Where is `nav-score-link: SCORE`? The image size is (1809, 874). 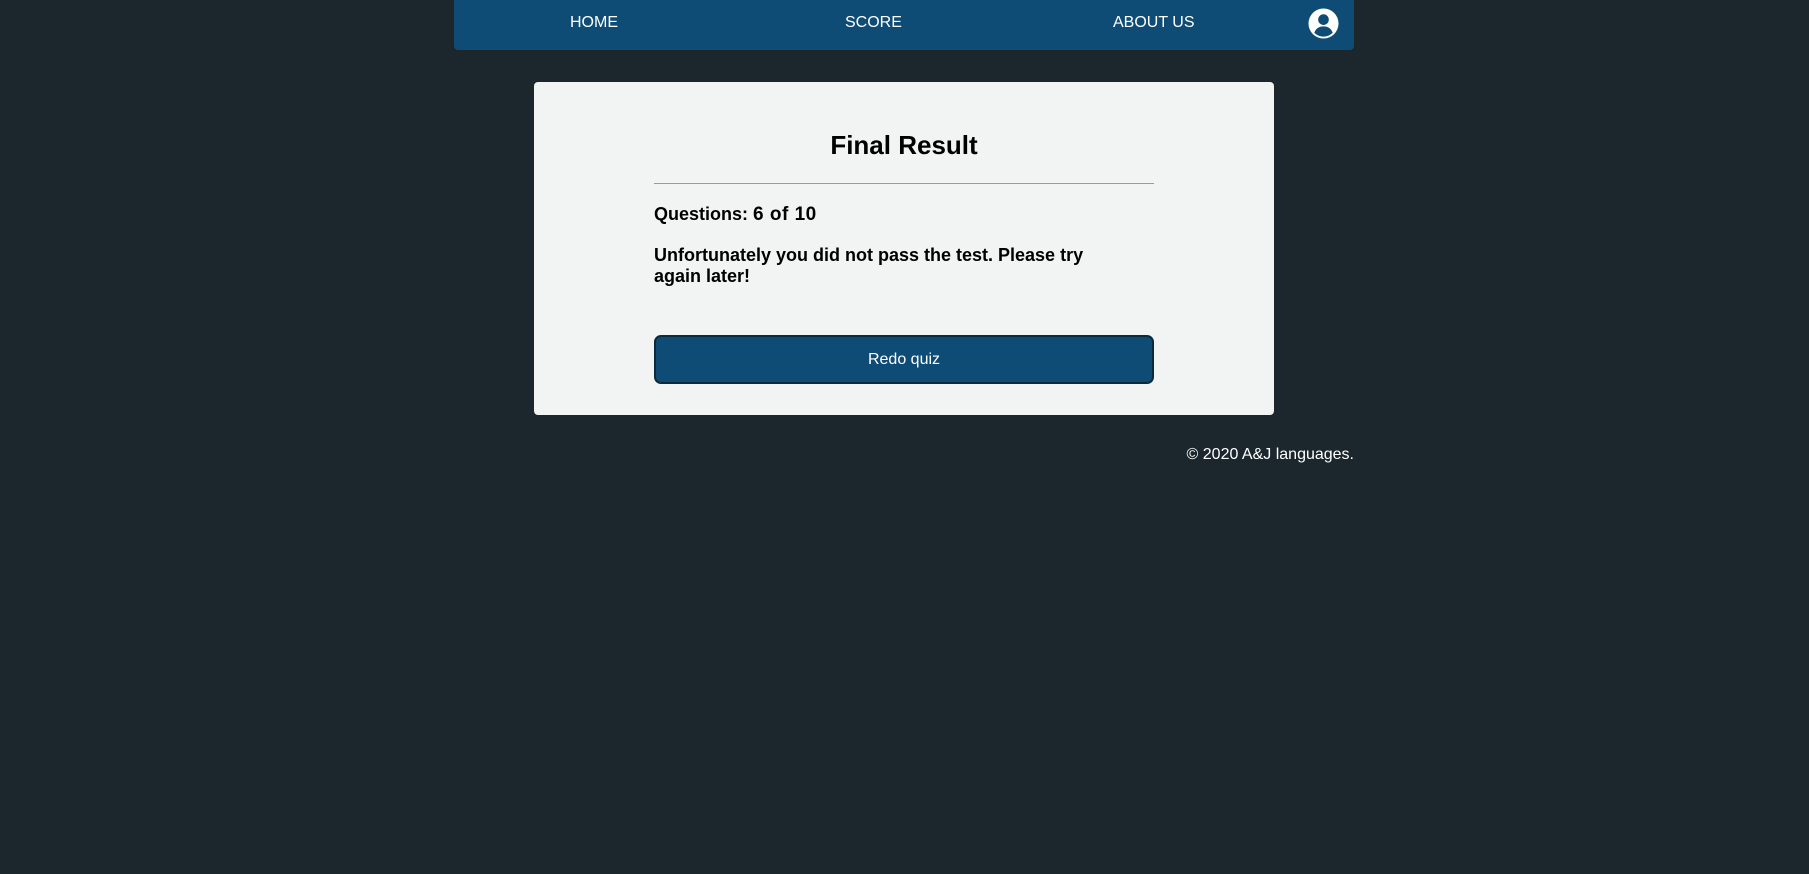 nav-score-link: SCORE is located at coordinates (873, 23).